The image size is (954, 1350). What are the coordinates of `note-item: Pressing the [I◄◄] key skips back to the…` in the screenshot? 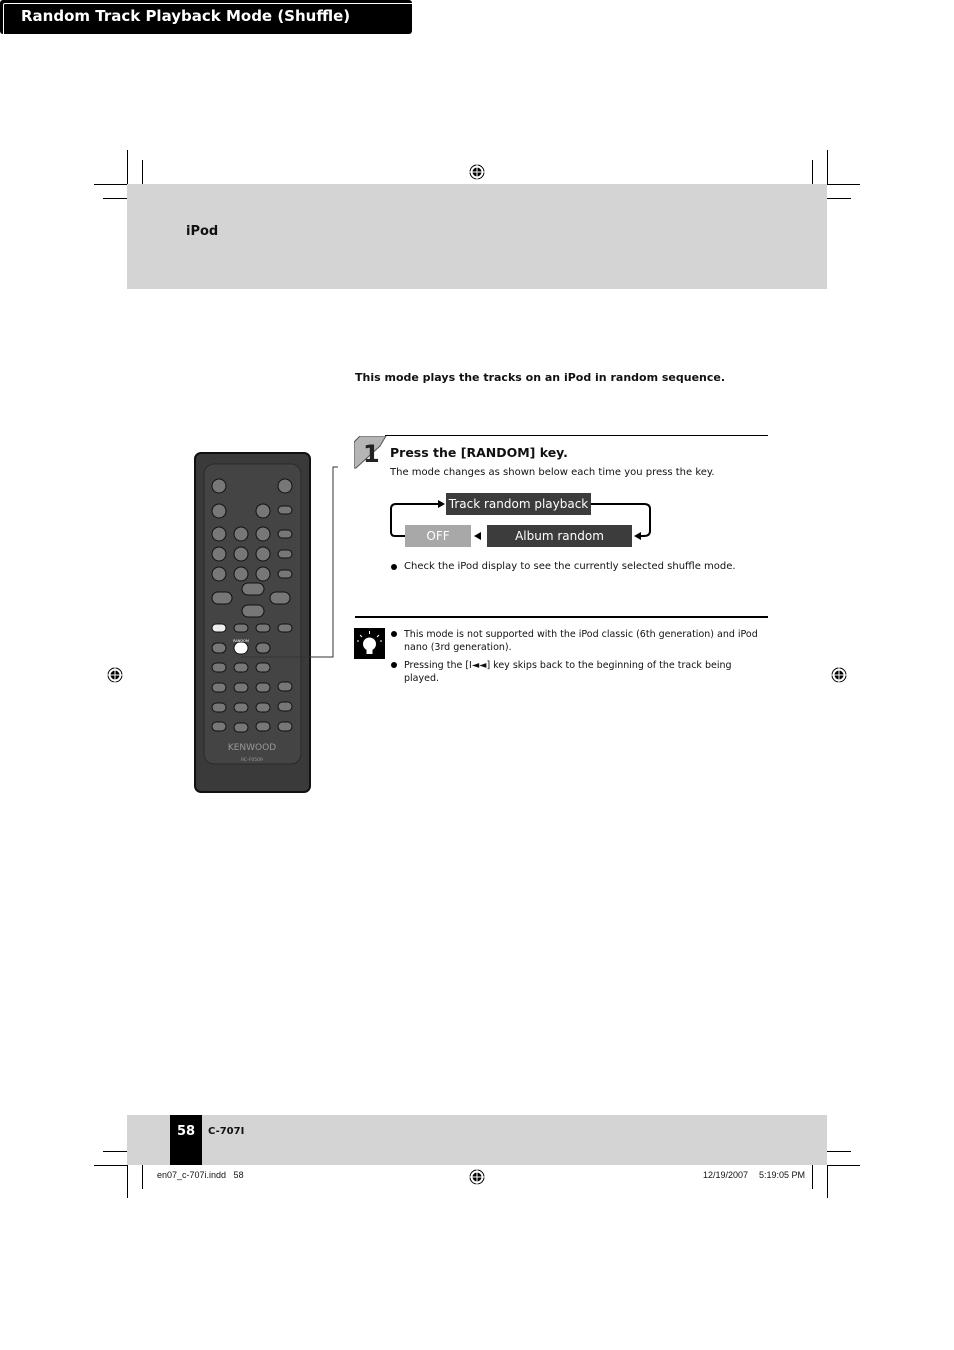 It's located at (568, 672).